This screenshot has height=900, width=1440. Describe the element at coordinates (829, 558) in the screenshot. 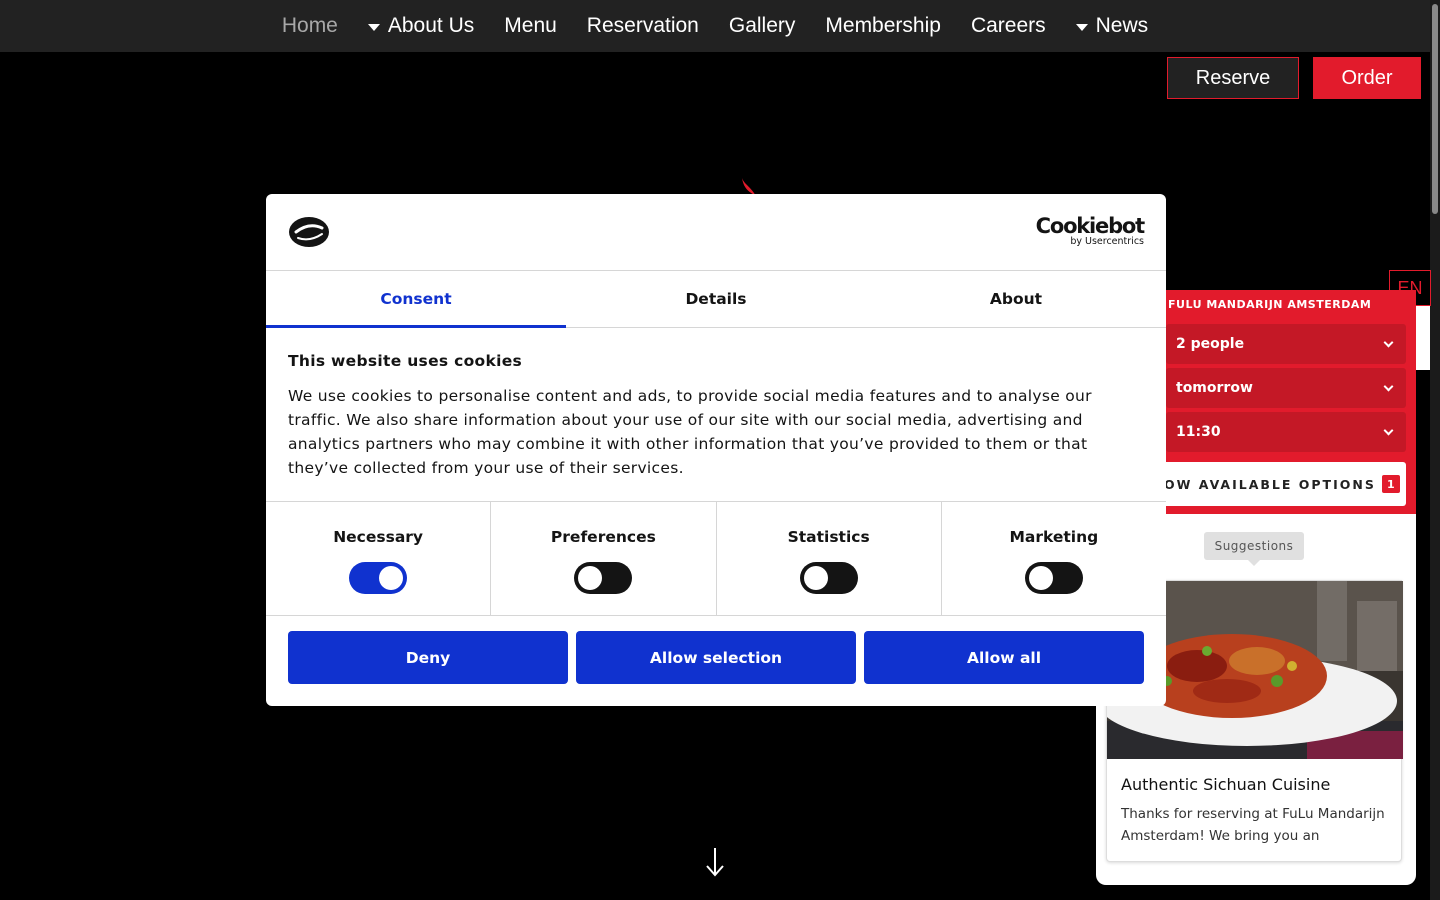

I see `category-statistics: Statistics` at that location.